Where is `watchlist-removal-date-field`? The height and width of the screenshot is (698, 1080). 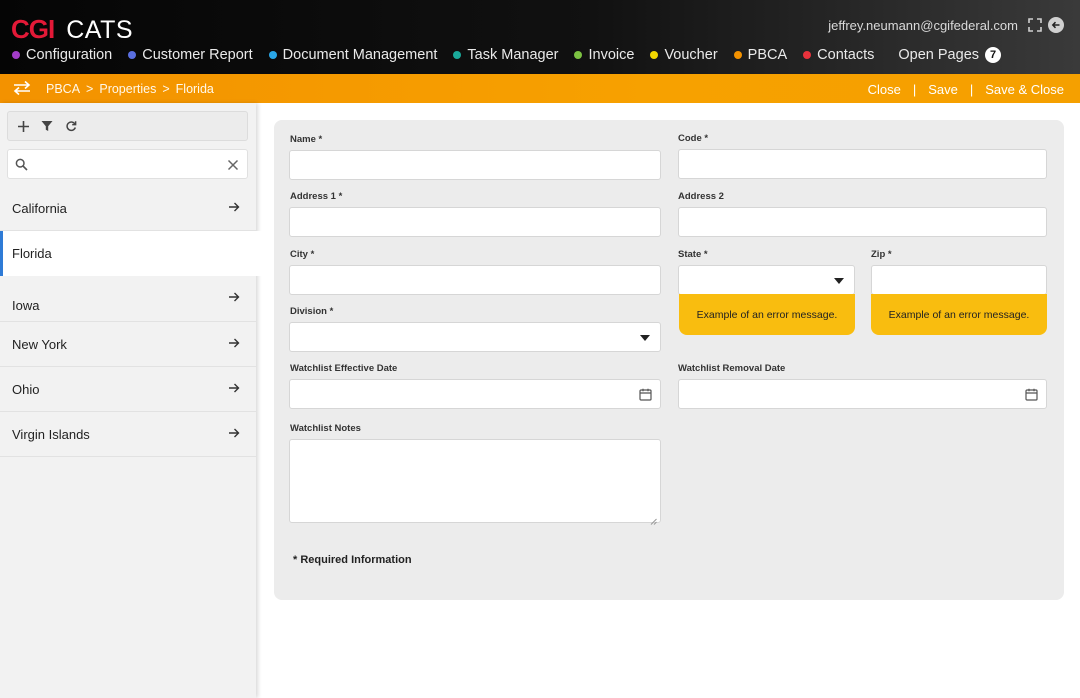 watchlist-removal-date-field is located at coordinates (862, 394).